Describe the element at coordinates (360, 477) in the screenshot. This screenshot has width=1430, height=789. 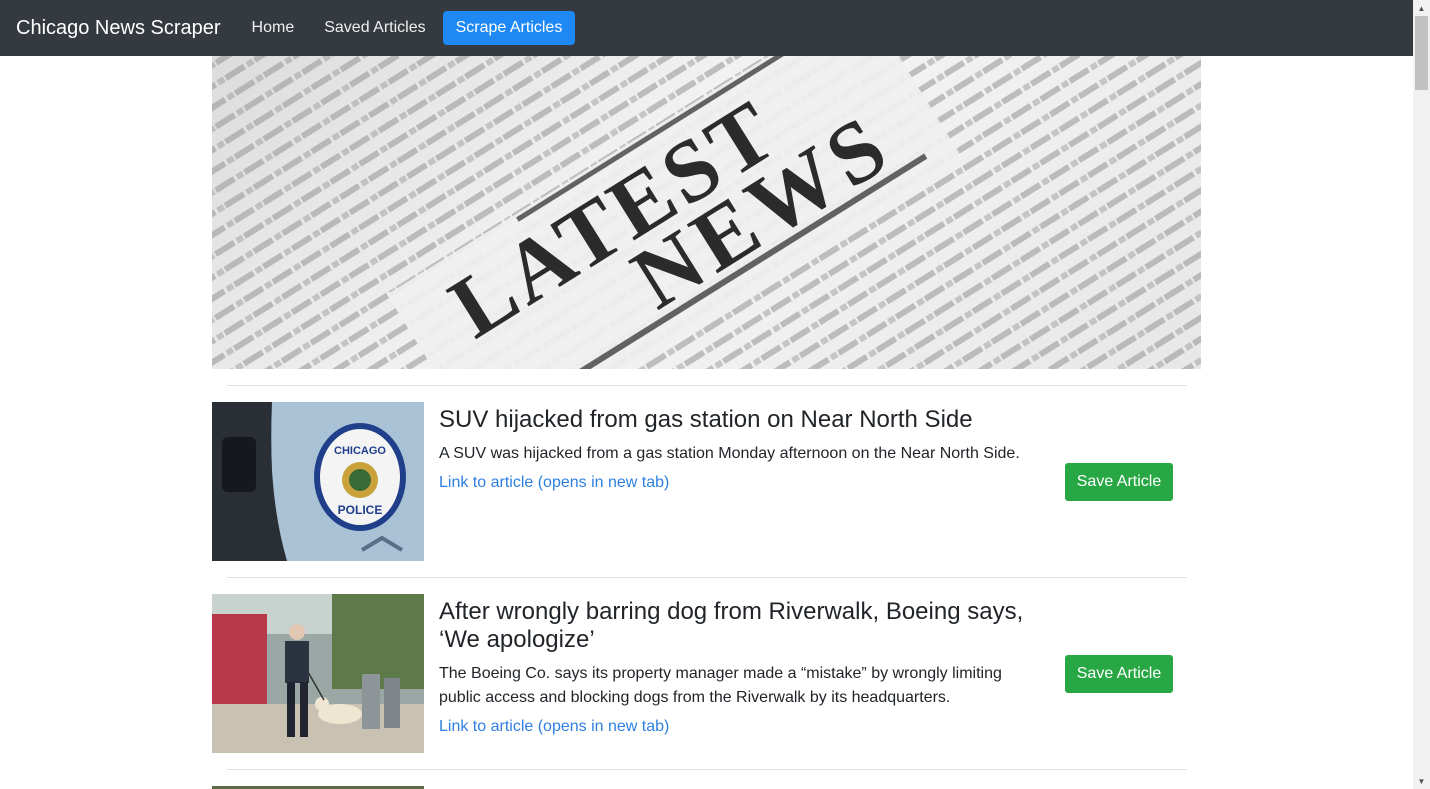
I see `police-badge-icon: CHICAGO POLICE` at that location.